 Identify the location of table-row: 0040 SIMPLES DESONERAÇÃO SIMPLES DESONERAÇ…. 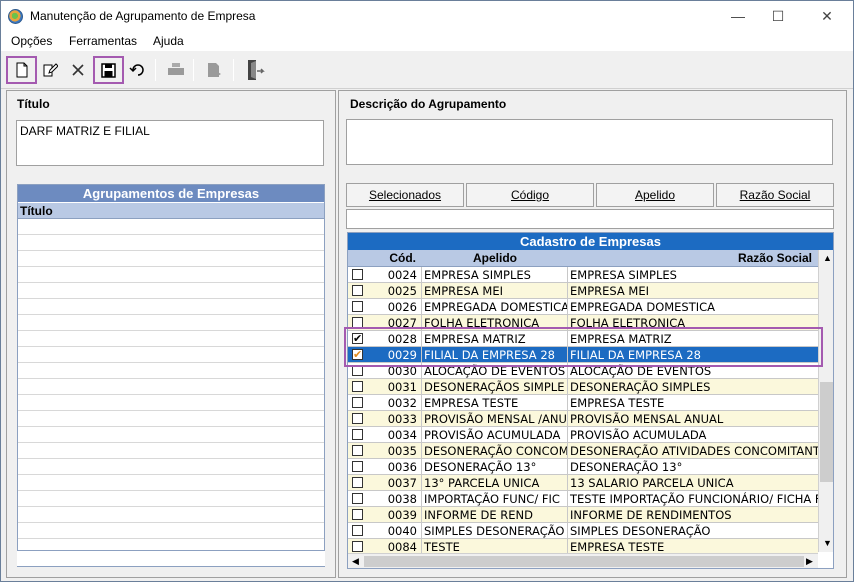
(583, 531).